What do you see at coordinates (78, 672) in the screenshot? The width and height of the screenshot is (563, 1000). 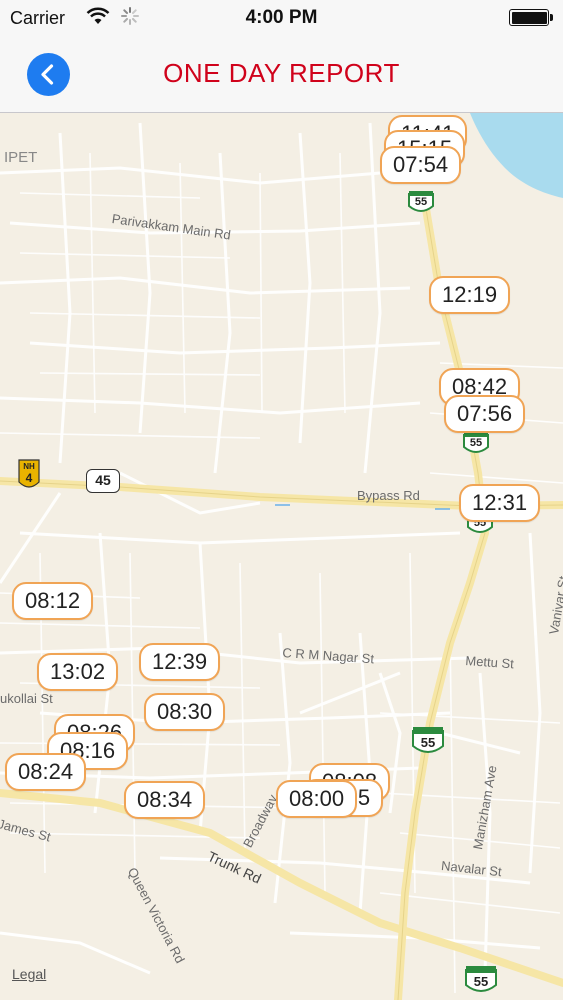 I see `map-marker: 13:02` at bounding box center [78, 672].